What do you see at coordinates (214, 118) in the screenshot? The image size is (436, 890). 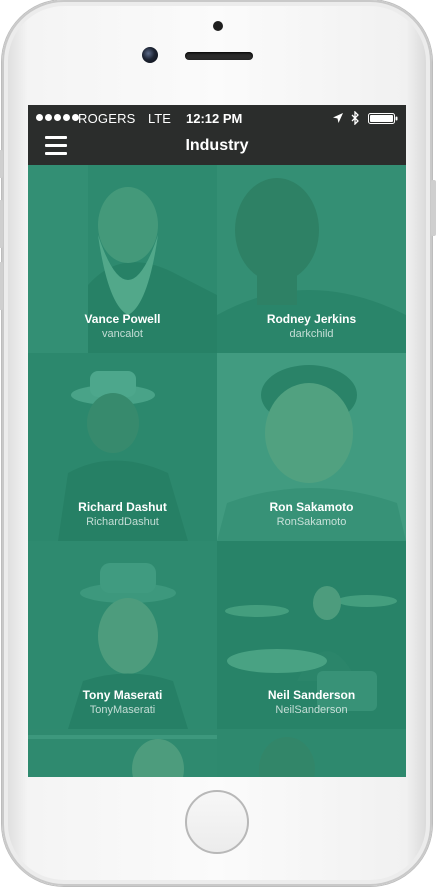 I see `status-time: 12:12 PM` at bounding box center [214, 118].